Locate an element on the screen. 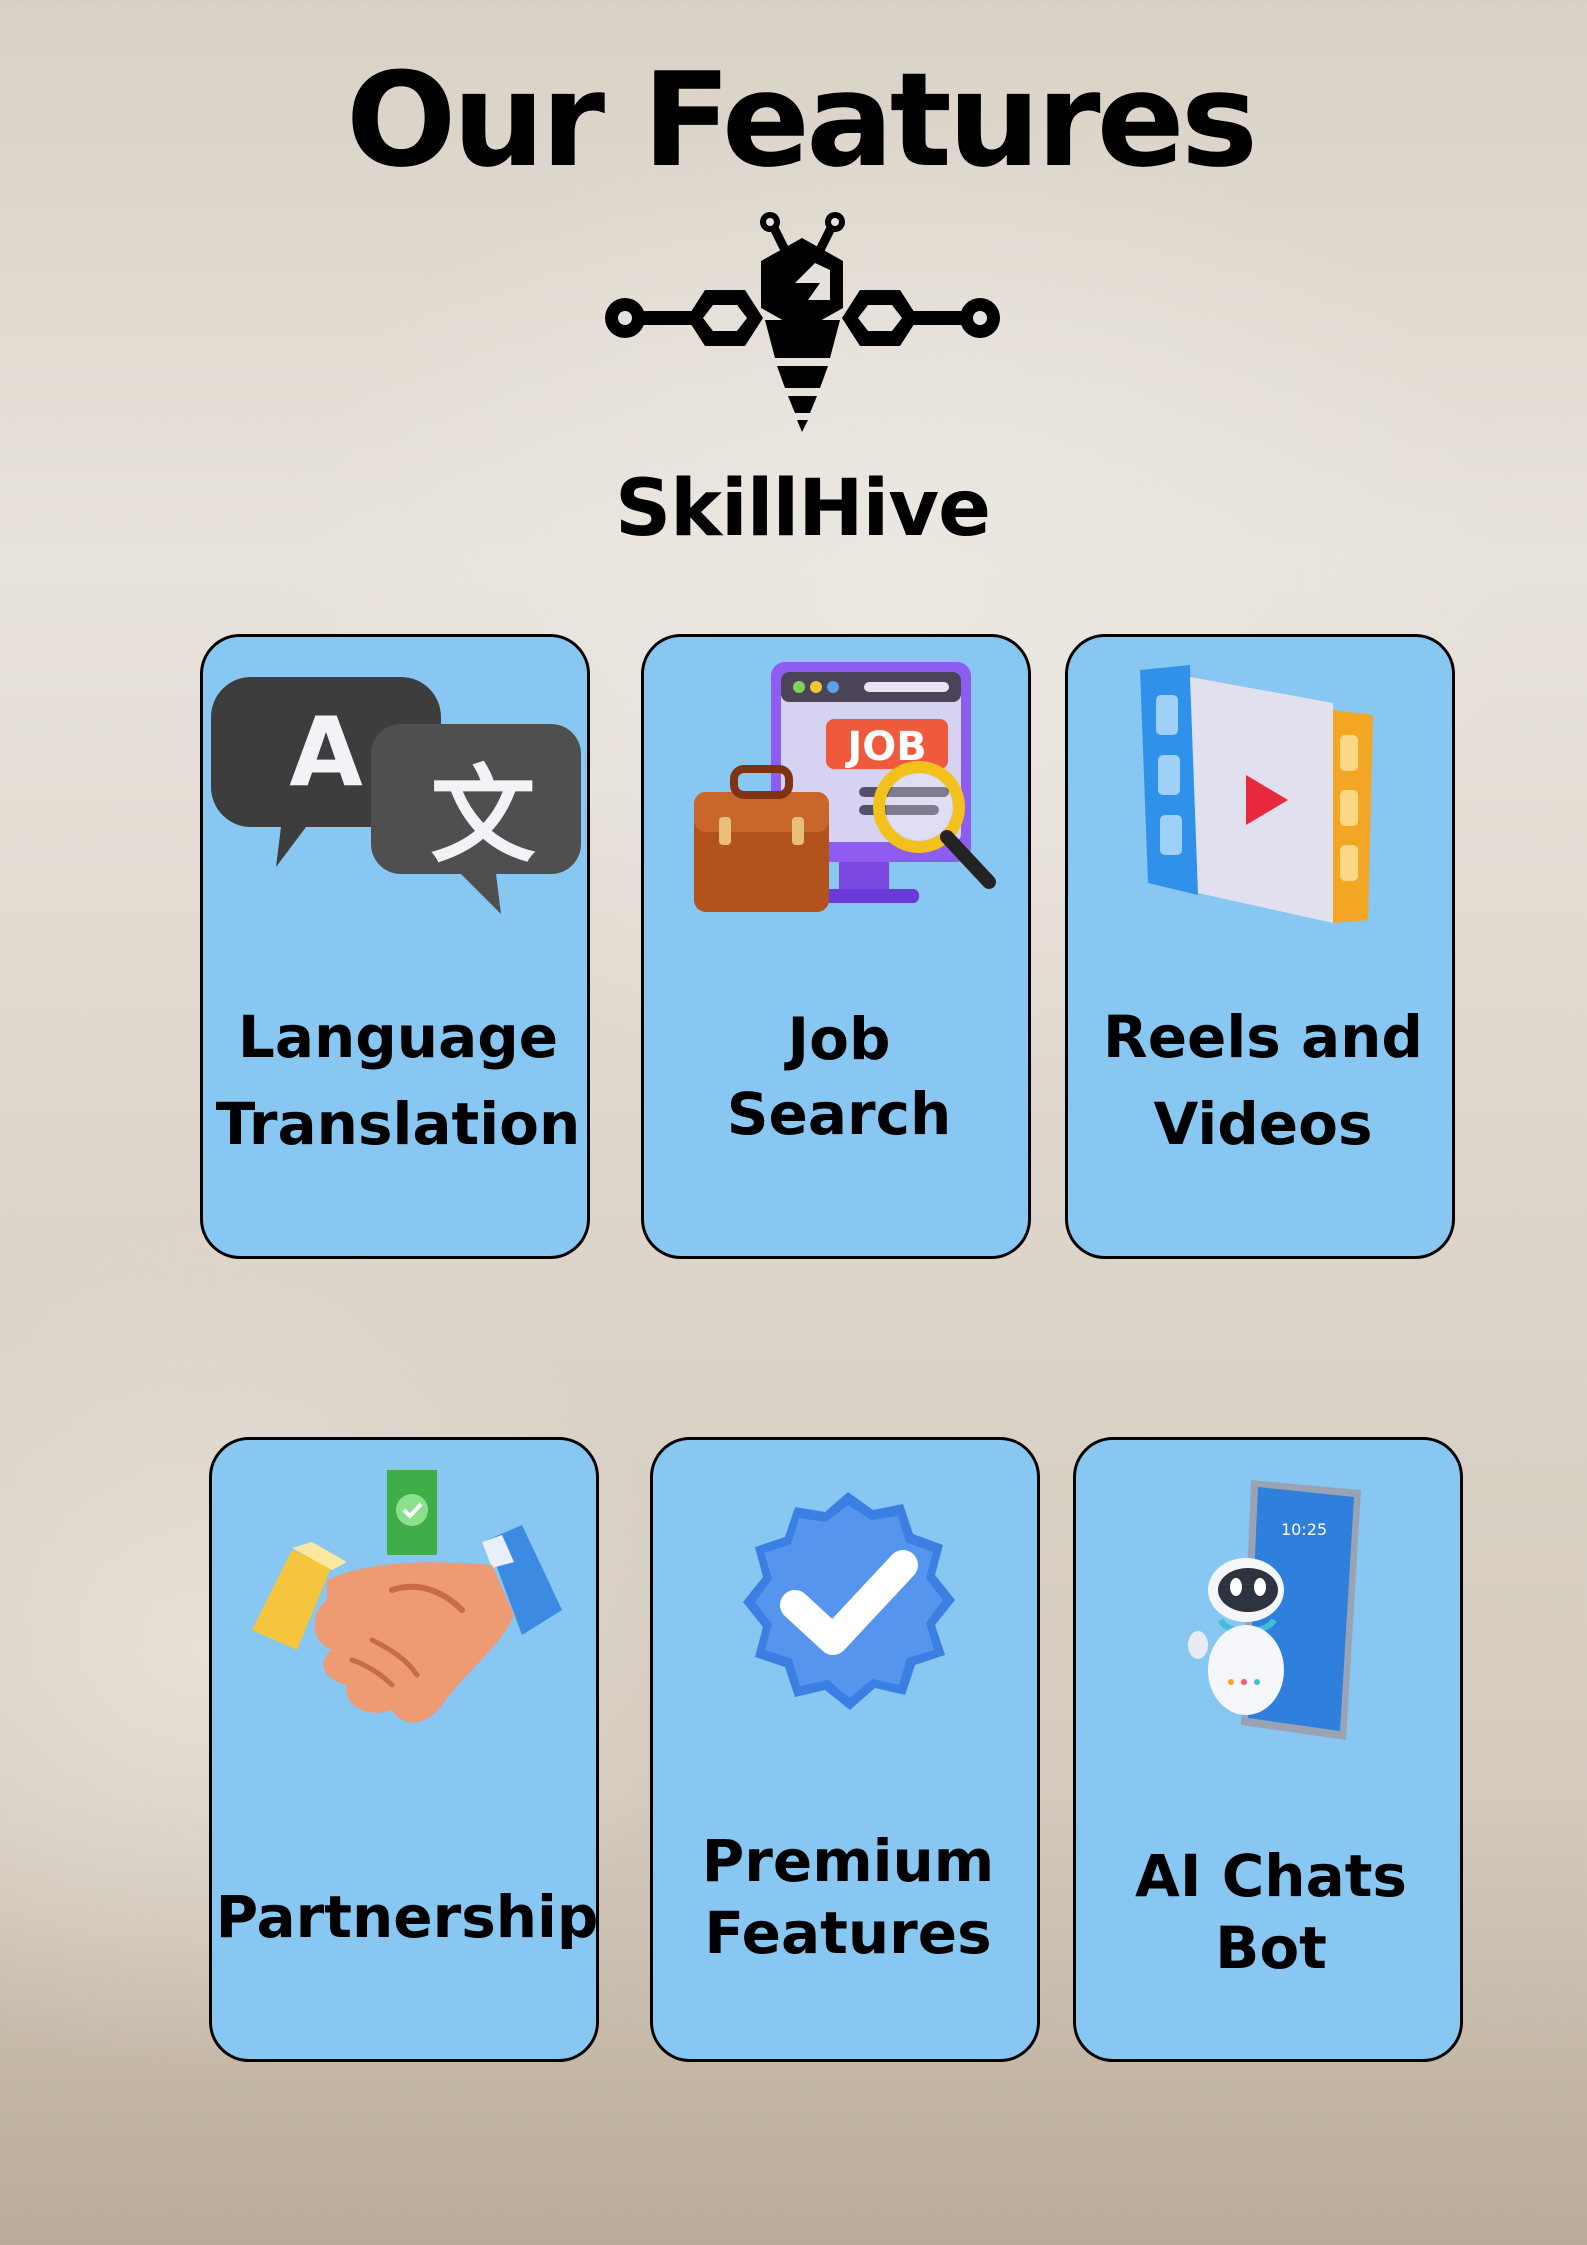  feature-label: Job Search is located at coordinates (839, 1077).